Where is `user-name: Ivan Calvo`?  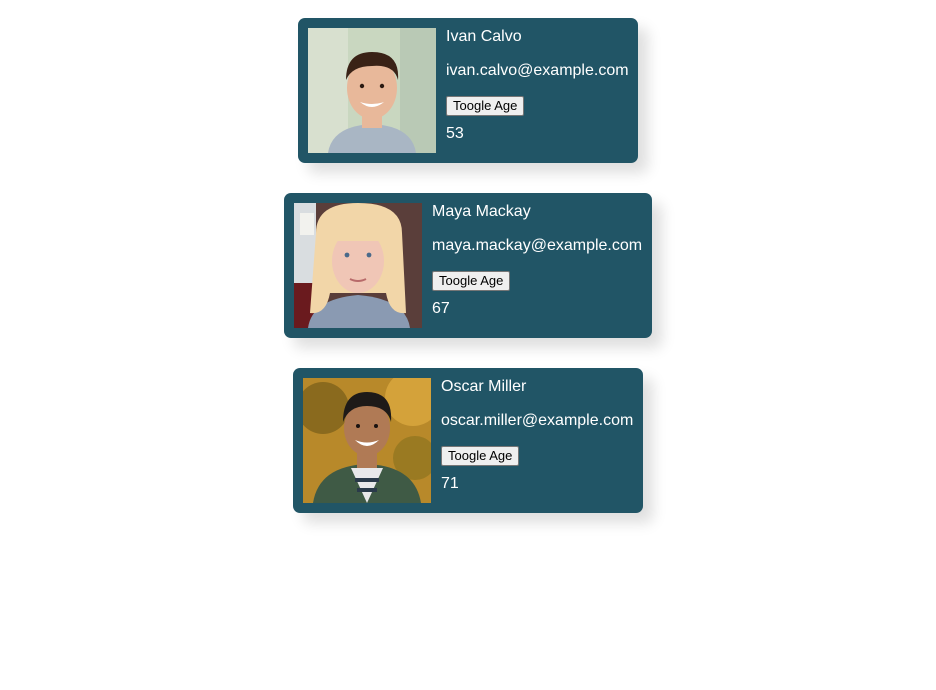 user-name: Ivan Calvo is located at coordinates (484, 36).